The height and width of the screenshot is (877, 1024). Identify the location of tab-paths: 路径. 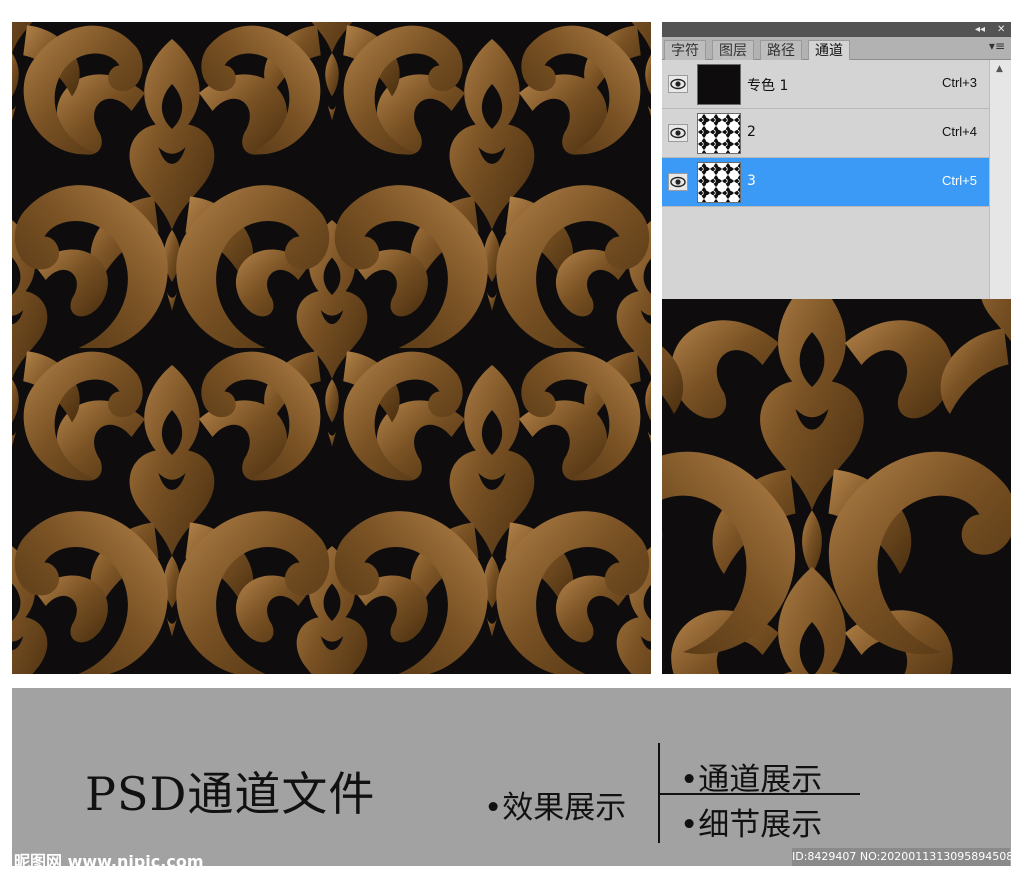
(781, 50).